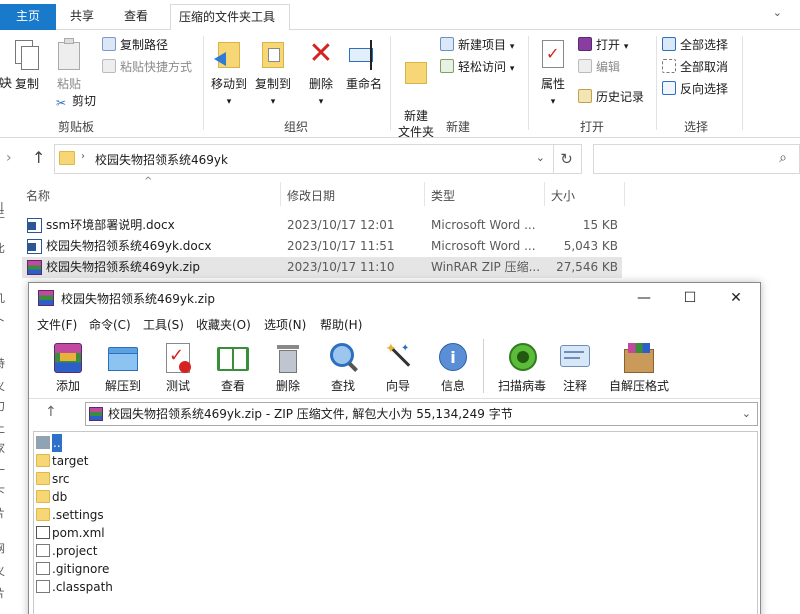 The width and height of the screenshot is (800, 614). Describe the element at coordinates (638, 386) in the screenshot. I see `toolbar-sfx-label: 自解压格式` at that location.